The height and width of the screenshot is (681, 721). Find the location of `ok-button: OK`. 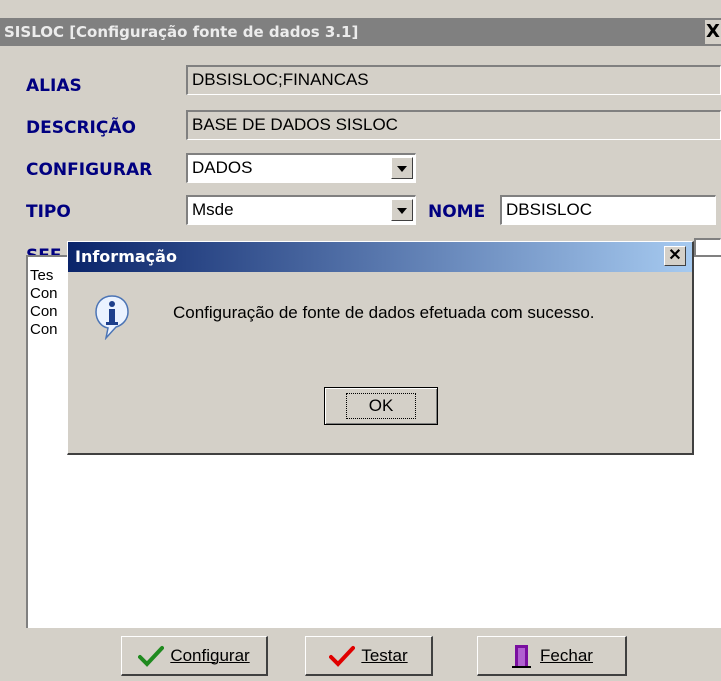

ok-button: OK is located at coordinates (381, 406).